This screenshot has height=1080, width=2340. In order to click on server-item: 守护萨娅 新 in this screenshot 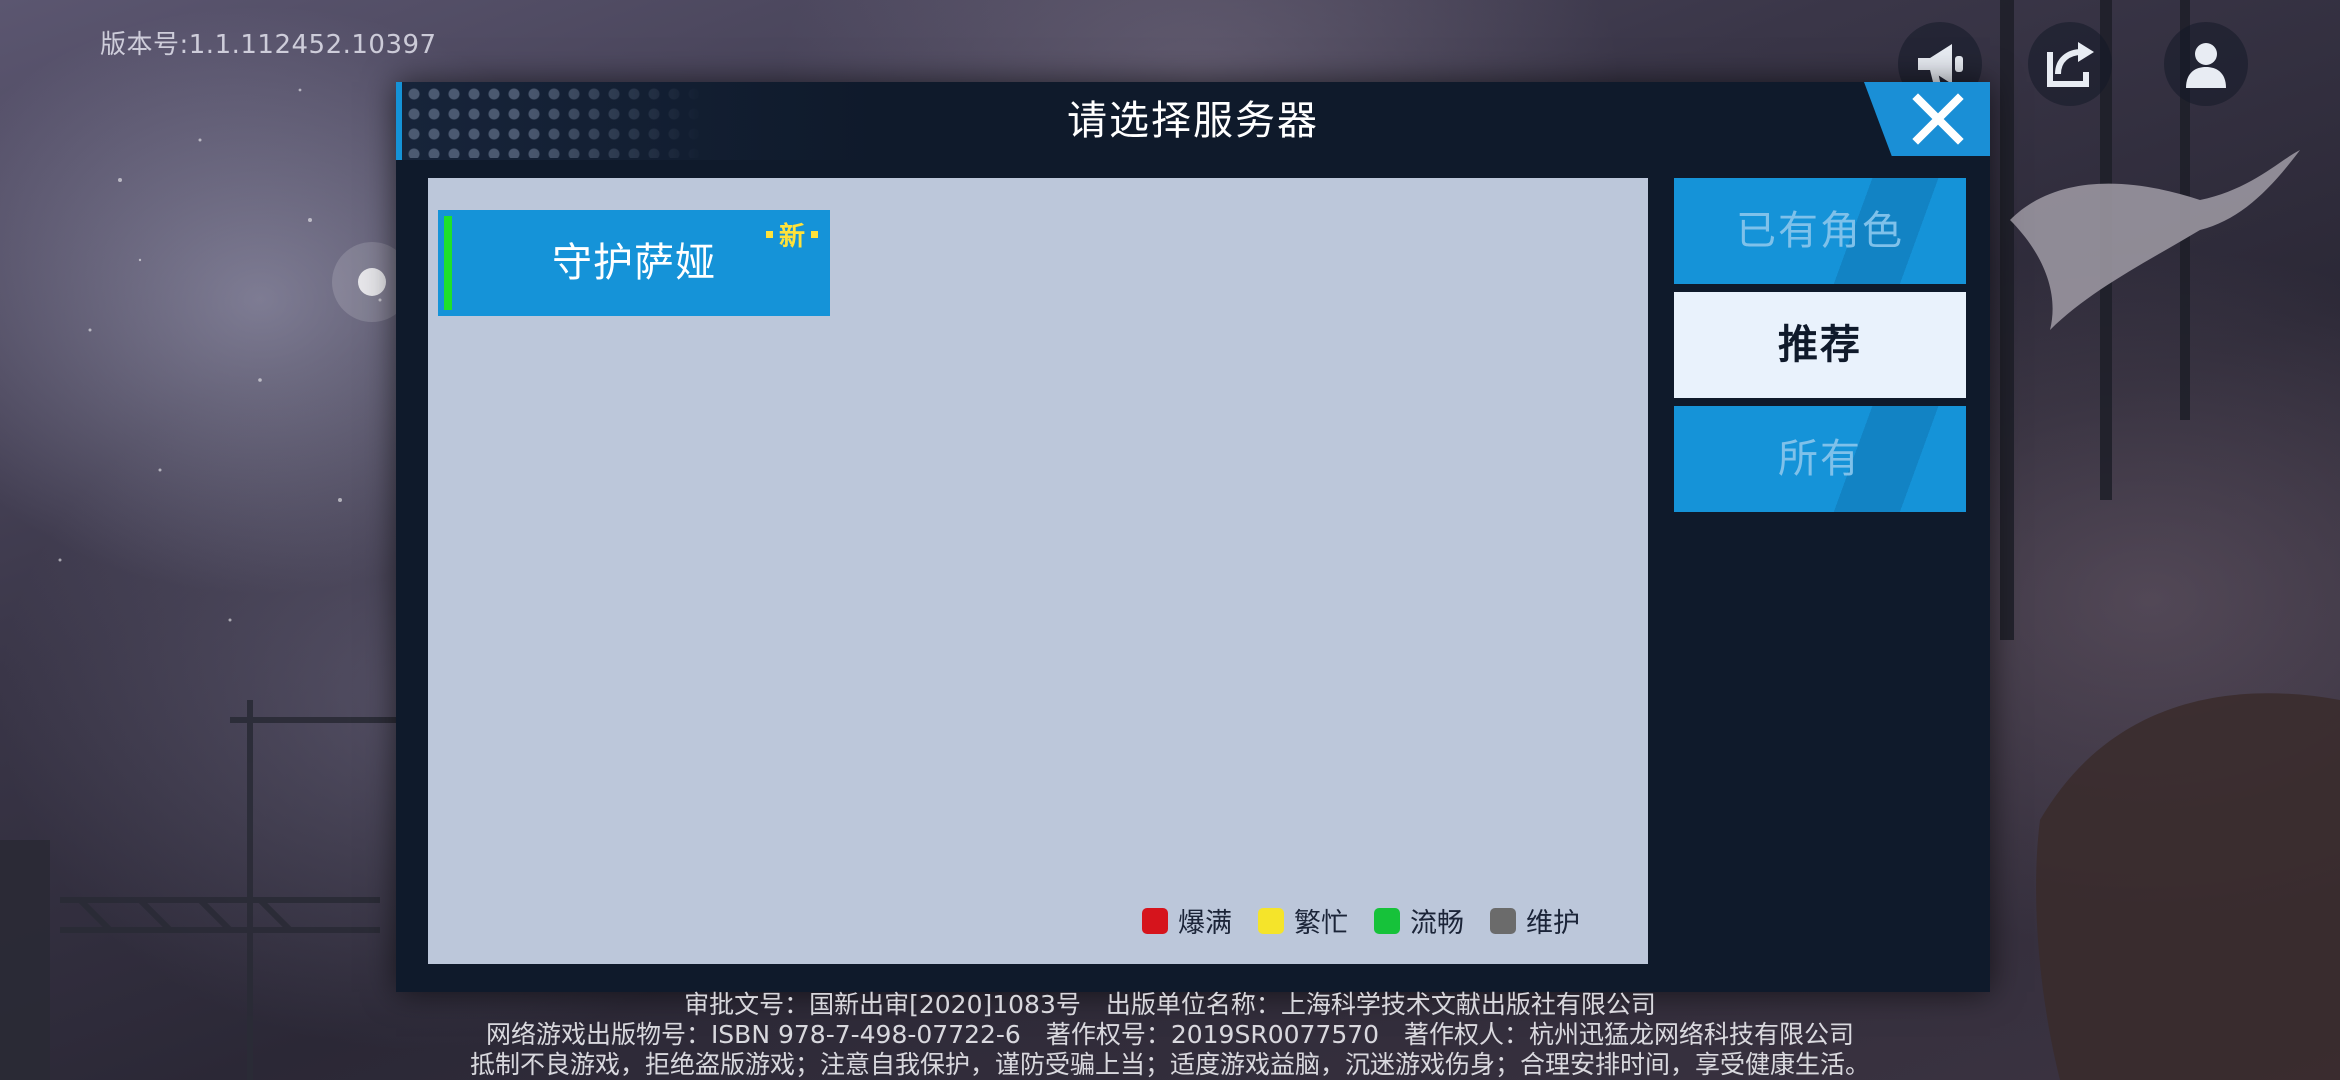, I will do `click(634, 263)`.